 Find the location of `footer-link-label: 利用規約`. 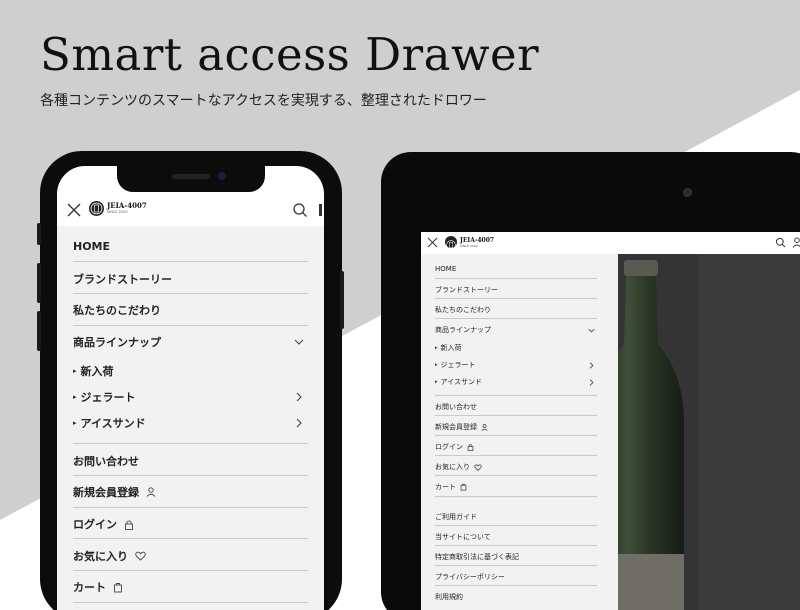

footer-link-label: 利用規約 is located at coordinates (449, 597).